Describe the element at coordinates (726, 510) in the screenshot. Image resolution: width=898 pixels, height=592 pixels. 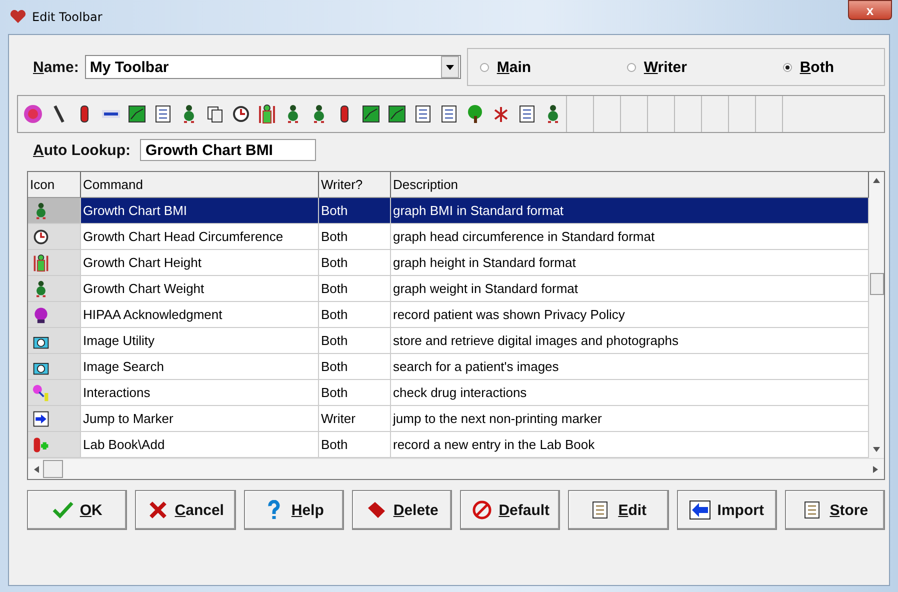
I see `import-button: Import` at that location.